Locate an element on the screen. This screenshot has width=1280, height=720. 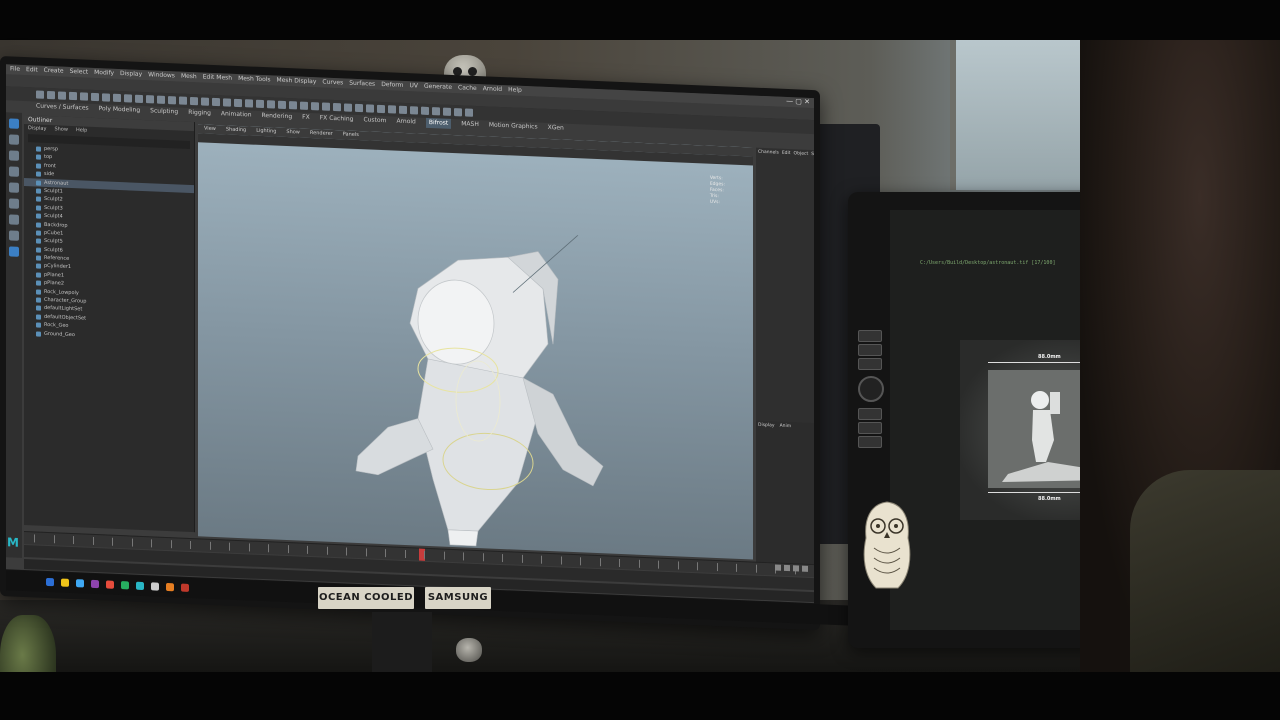
step-forward-icon is located at coordinates (805, 568).